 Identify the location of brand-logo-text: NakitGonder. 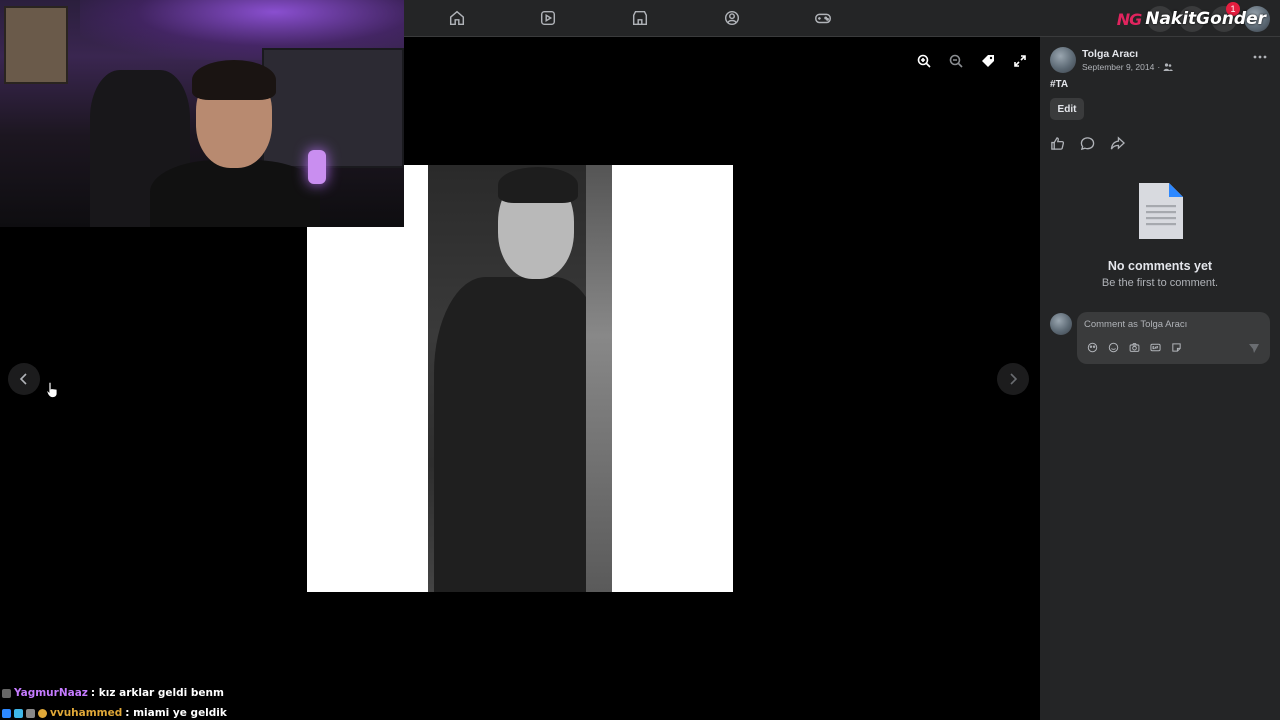
(1205, 19).